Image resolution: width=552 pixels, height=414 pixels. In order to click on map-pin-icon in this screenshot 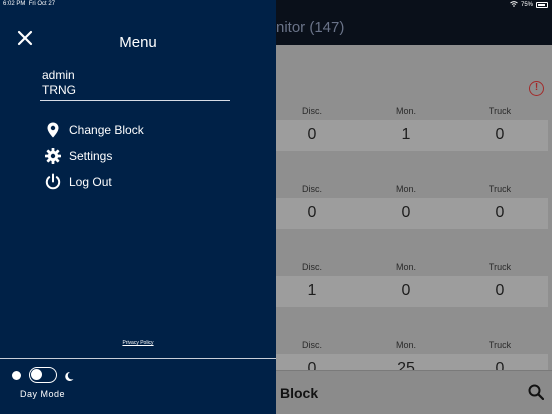, I will do `click(53, 130)`.